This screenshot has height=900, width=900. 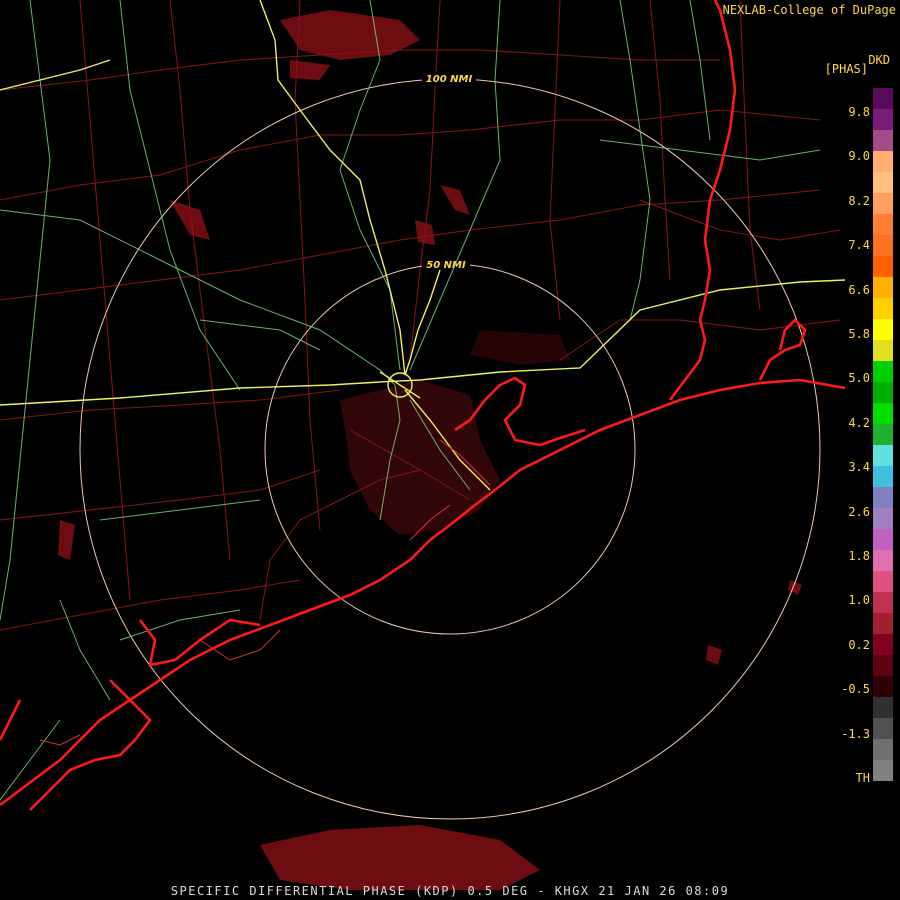 What do you see at coordinates (449, 79) in the screenshot?
I see `ring-label-100: 100 NMI` at bounding box center [449, 79].